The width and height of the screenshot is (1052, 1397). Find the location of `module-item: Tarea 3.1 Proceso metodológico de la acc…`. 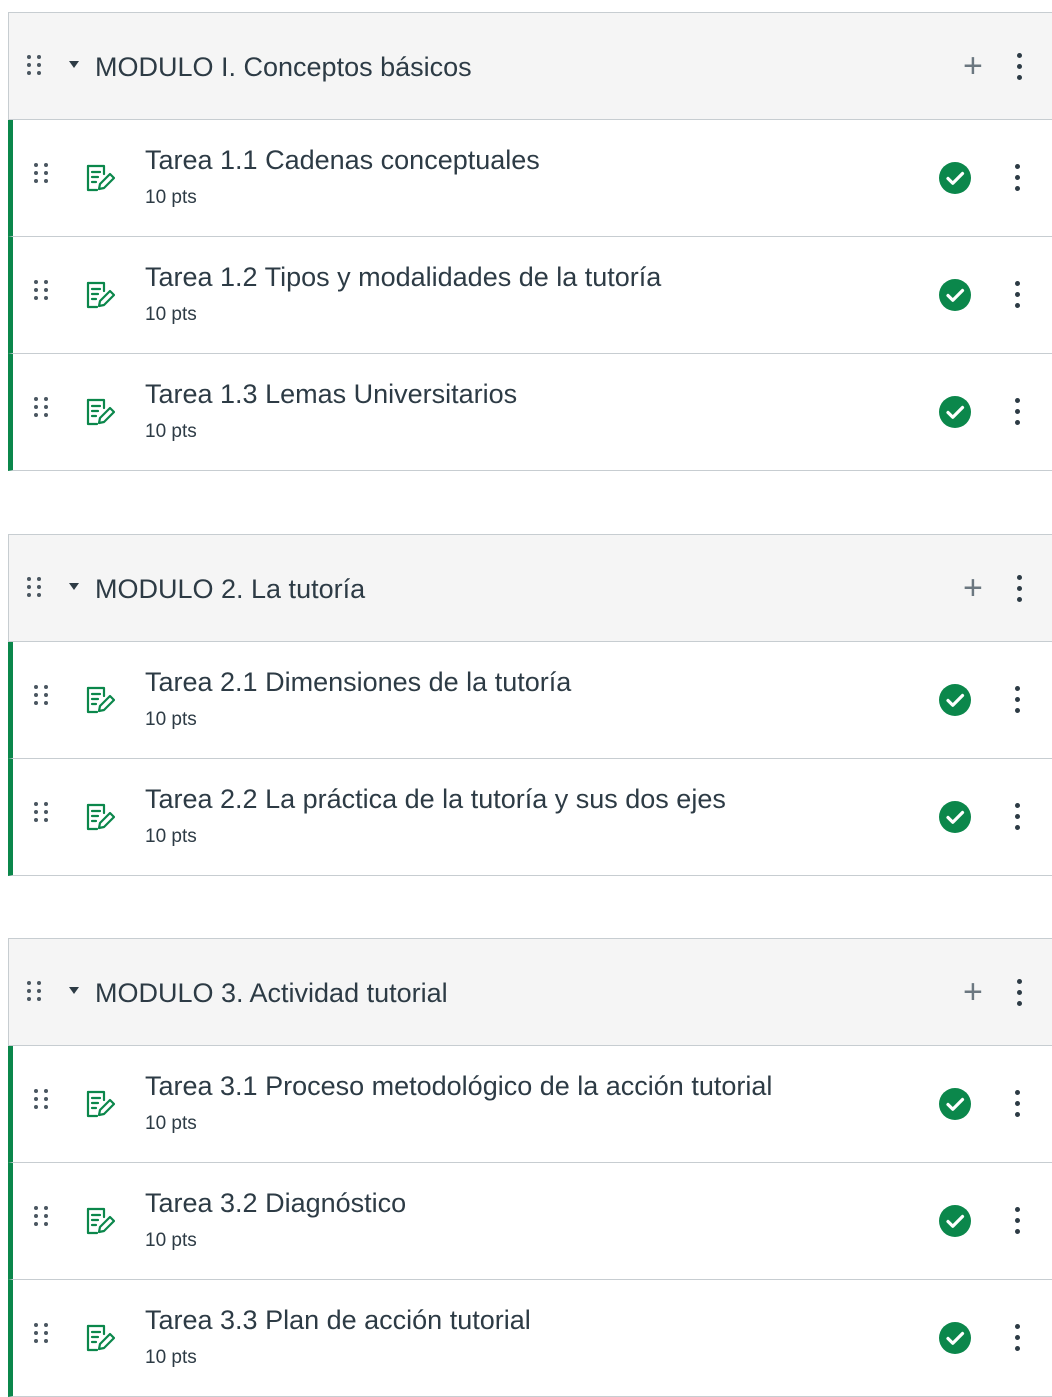

module-item: Tarea 3.1 Proceso metodológico de la acc… is located at coordinates (530, 1104).